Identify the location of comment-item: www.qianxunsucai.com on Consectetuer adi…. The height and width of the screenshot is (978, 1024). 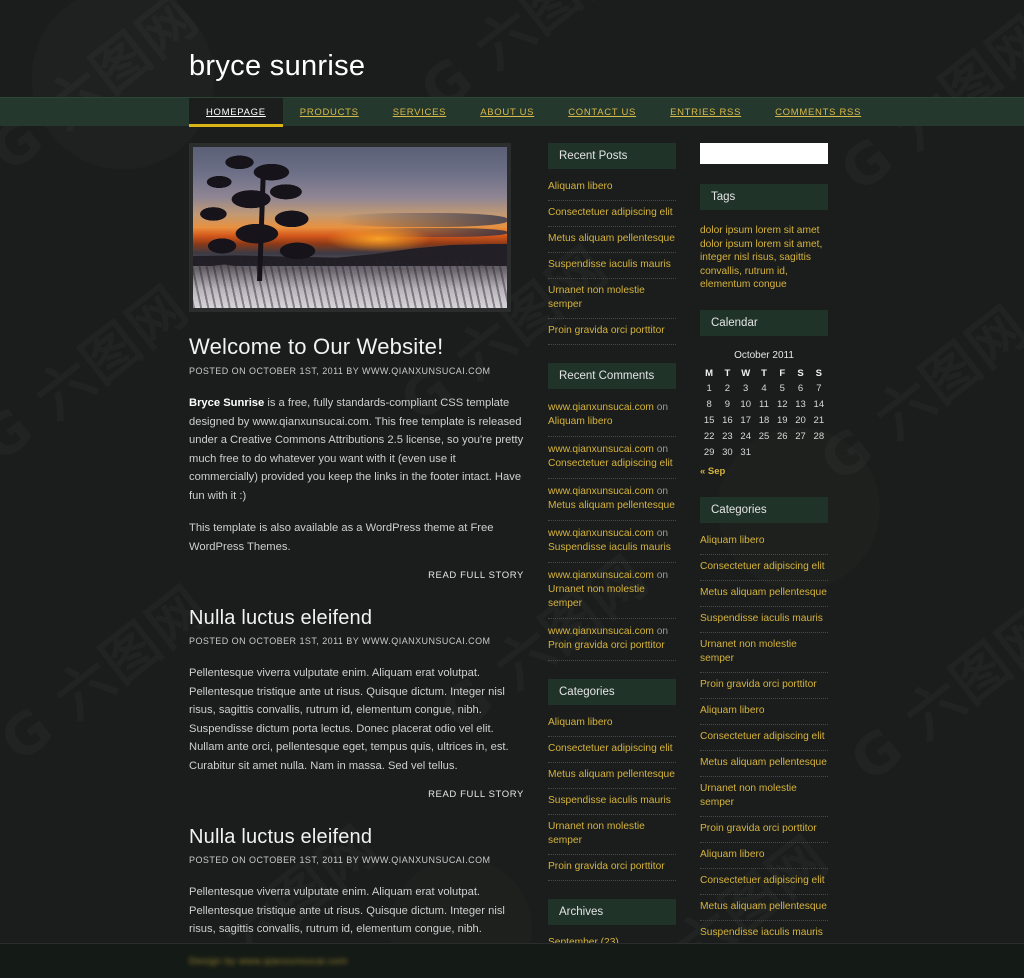
(612, 458).